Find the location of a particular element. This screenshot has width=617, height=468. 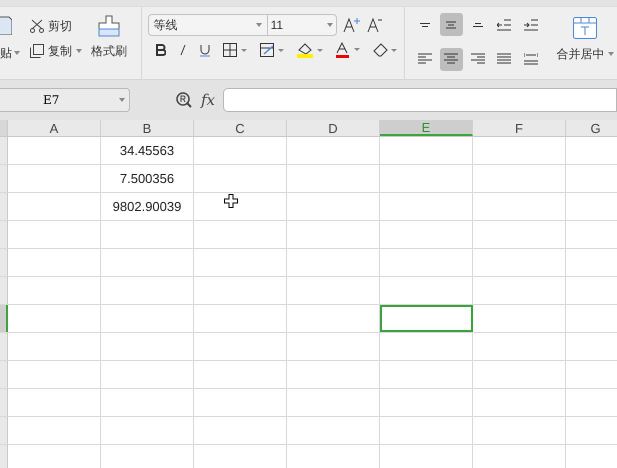

zoom-icon is located at coordinates (184, 100).